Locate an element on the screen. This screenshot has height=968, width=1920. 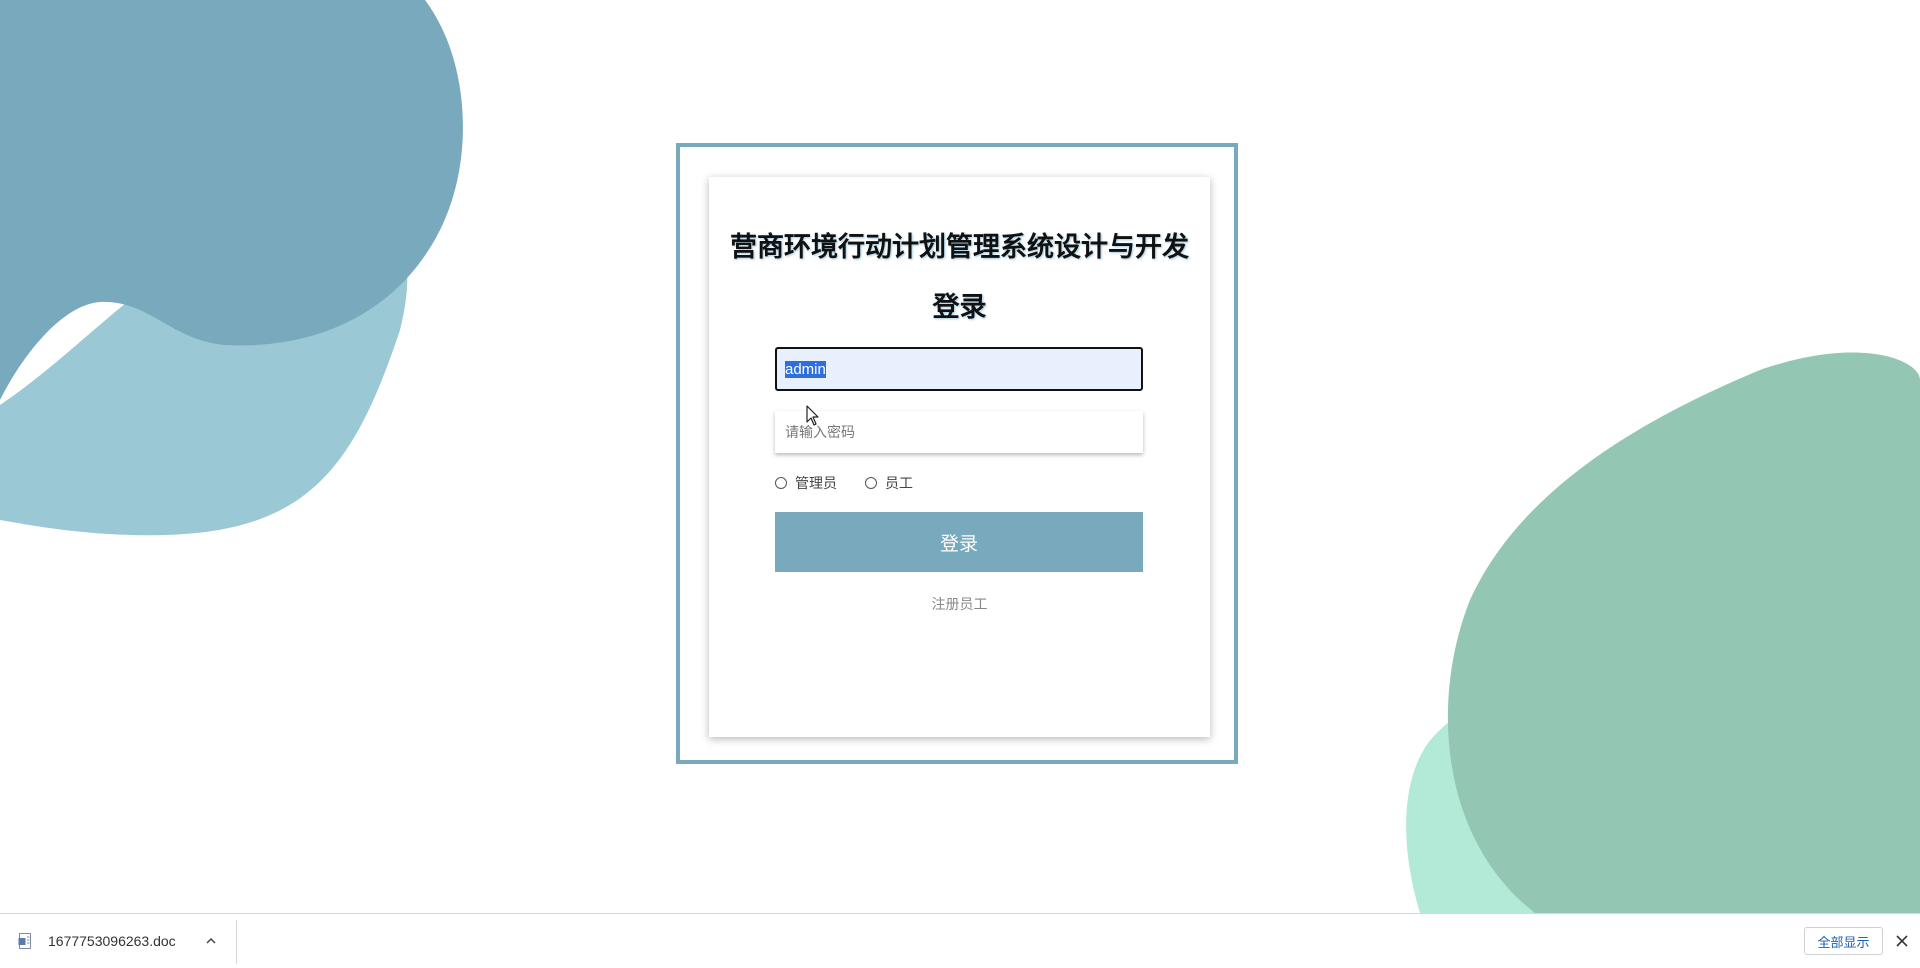
role-option-staff: 员工 is located at coordinates (889, 483).